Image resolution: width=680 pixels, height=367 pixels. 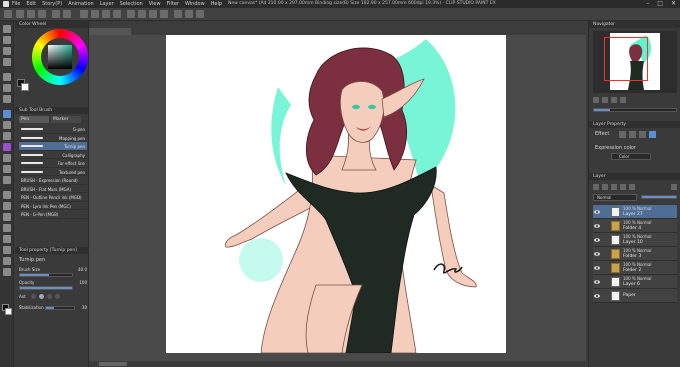 What do you see at coordinates (635, 254) in the screenshot?
I see `layer-row: 100 % Normal Folder 3` at bounding box center [635, 254].